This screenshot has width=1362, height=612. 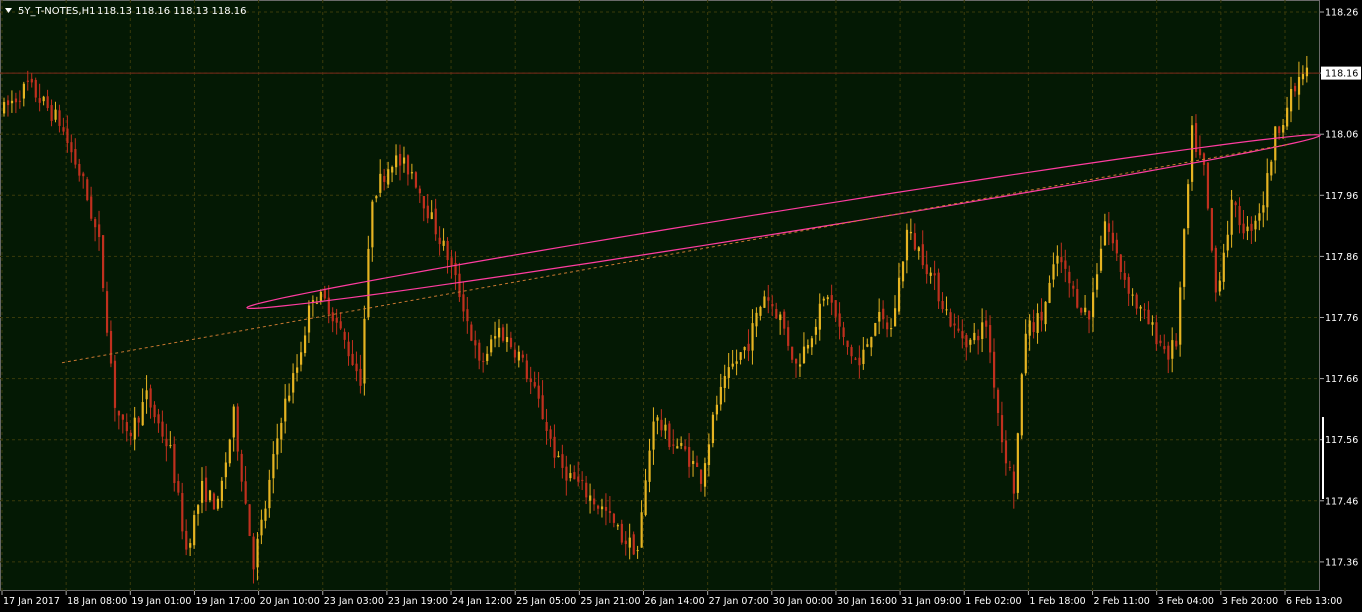 I want to click on scroll-indicator, so click(x=1323, y=458).